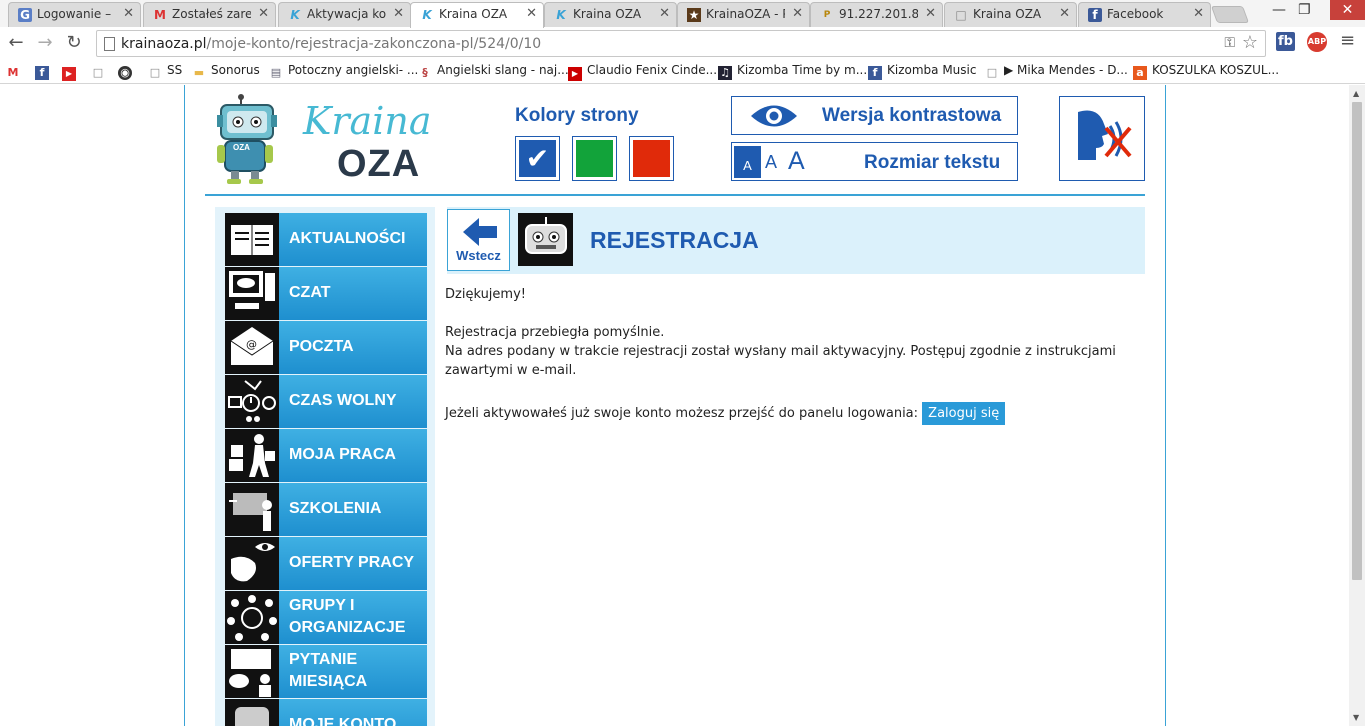 This screenshot has width=1365, height=726. Describe the element at coordinates (425, 72) in the screenshot. I see `site-icon: §` at that location.